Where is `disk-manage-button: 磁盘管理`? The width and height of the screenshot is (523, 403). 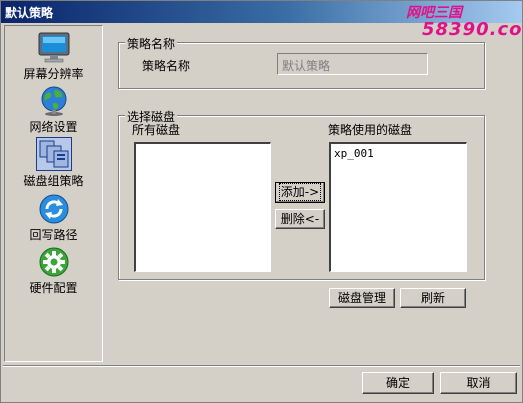 disk-manage-button: 磁盘管理 is located at coordinates (362, 298).